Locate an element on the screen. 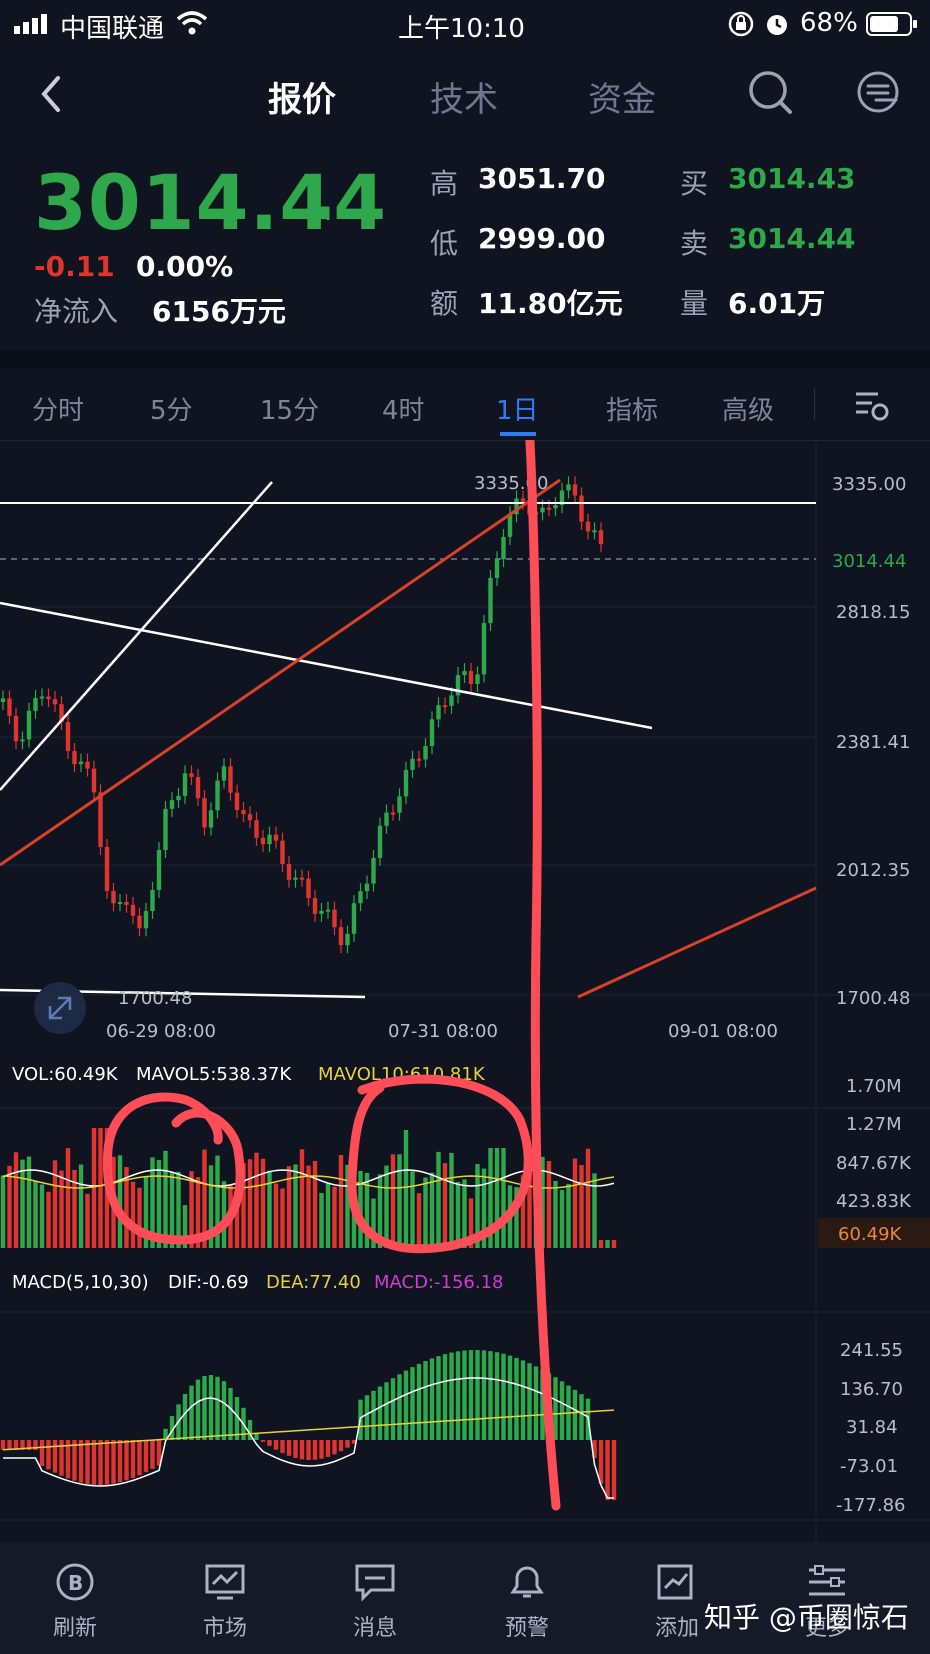 The image size is (930, 1654). vol-y-tick-3: 423.83K is located at coordinates (874, 1201).